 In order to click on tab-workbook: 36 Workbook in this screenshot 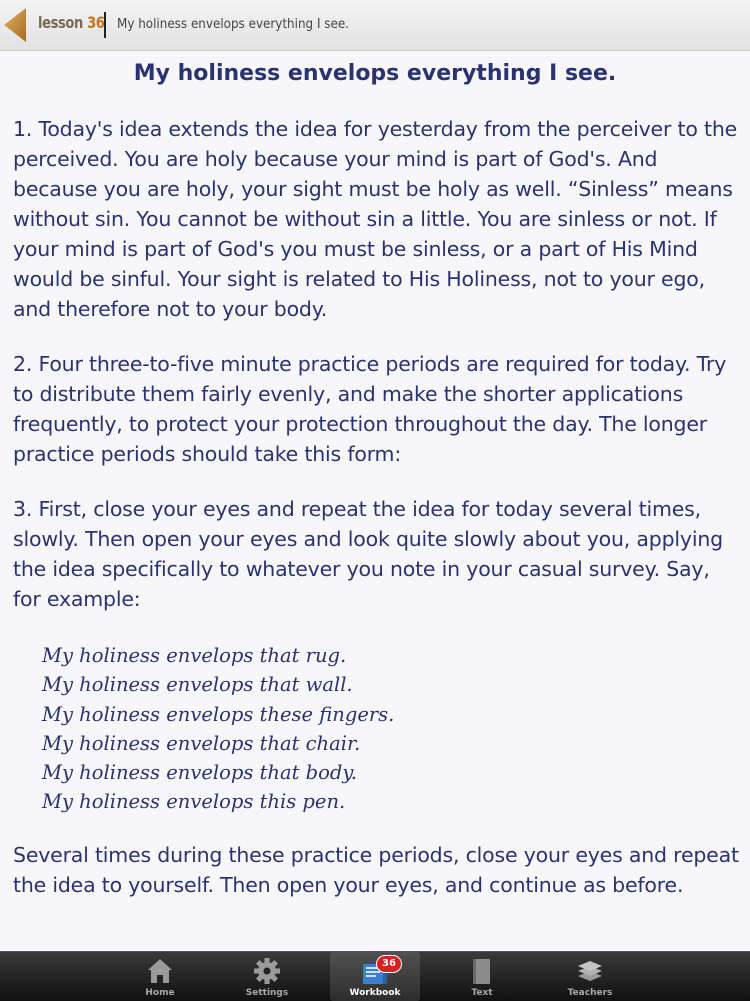, I will do `click(375, 976)`.